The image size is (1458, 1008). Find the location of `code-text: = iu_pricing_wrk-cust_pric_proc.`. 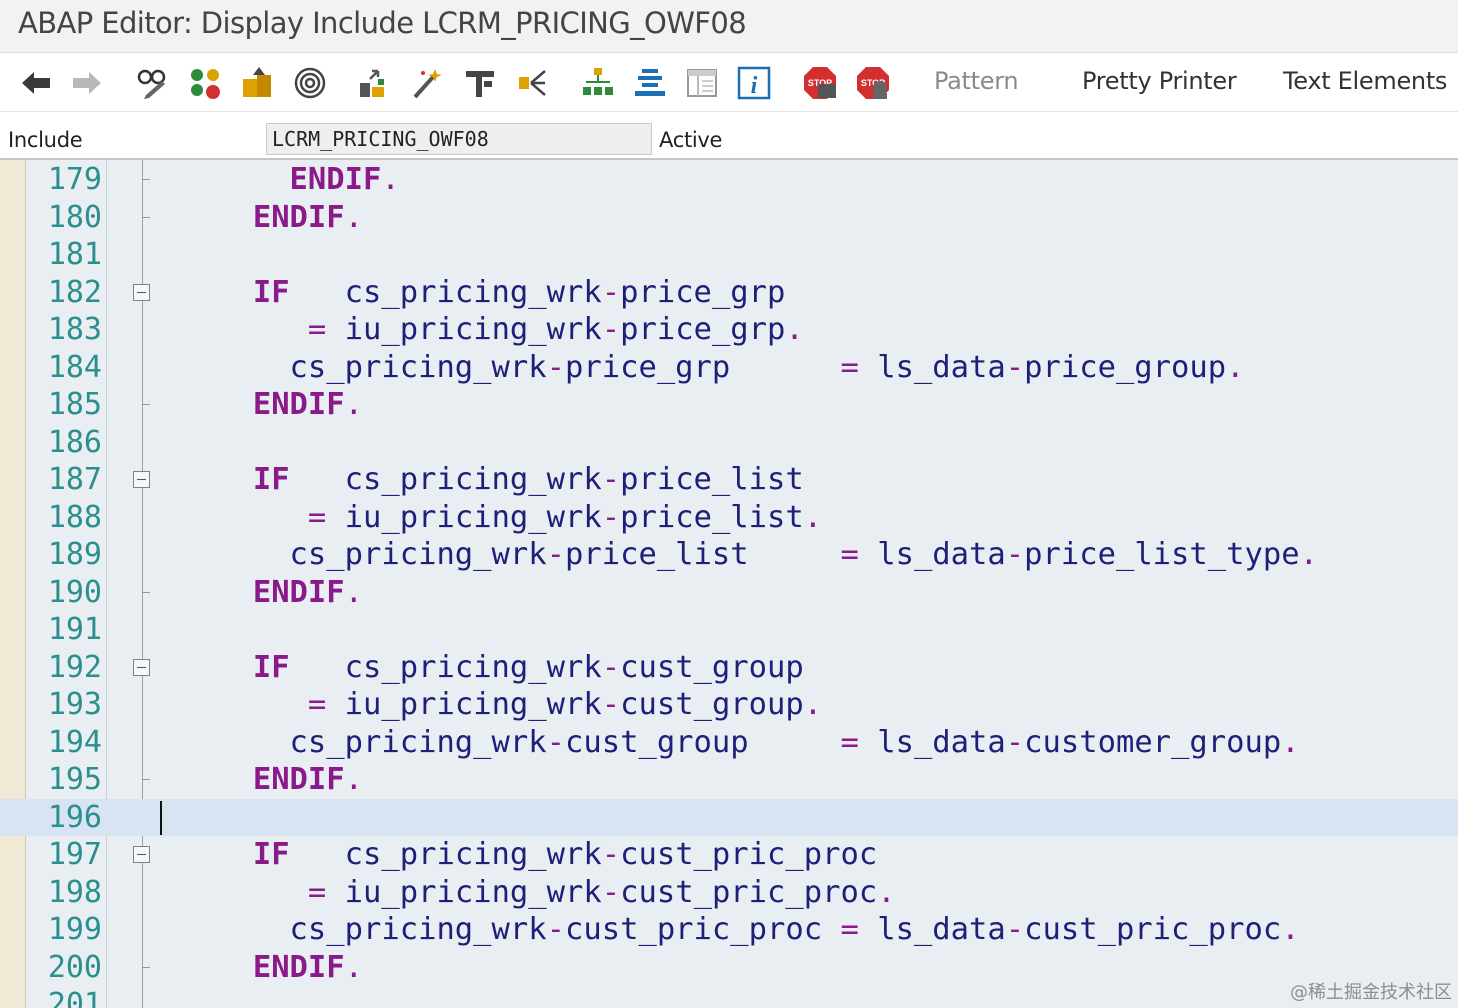

code-text: = iu_pricing_wrk-cust_pric_proc. is located at coordinates (601, 892).